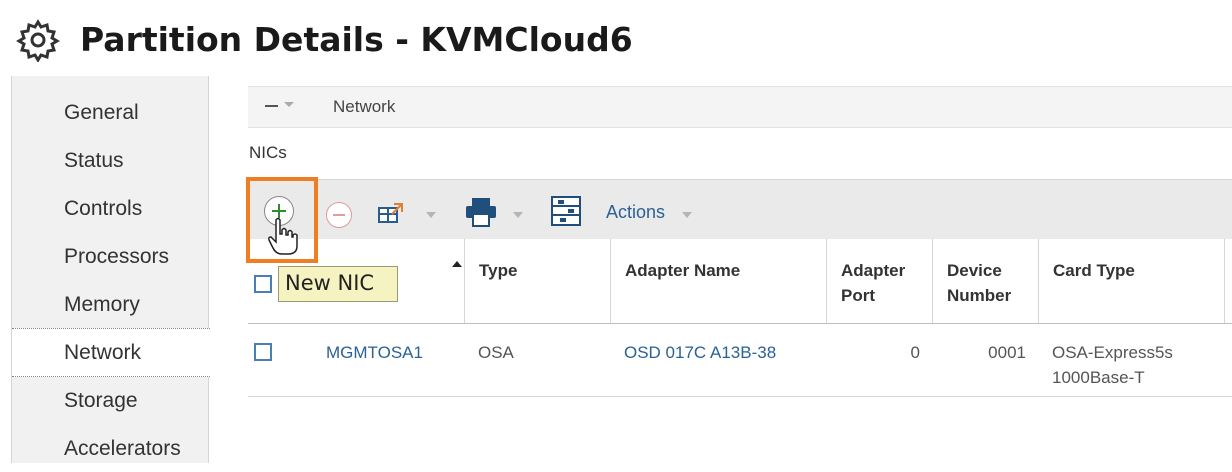  Describe the element at coordinates (271, 106) in the screenshot. I see `collapse-icon` at that location.